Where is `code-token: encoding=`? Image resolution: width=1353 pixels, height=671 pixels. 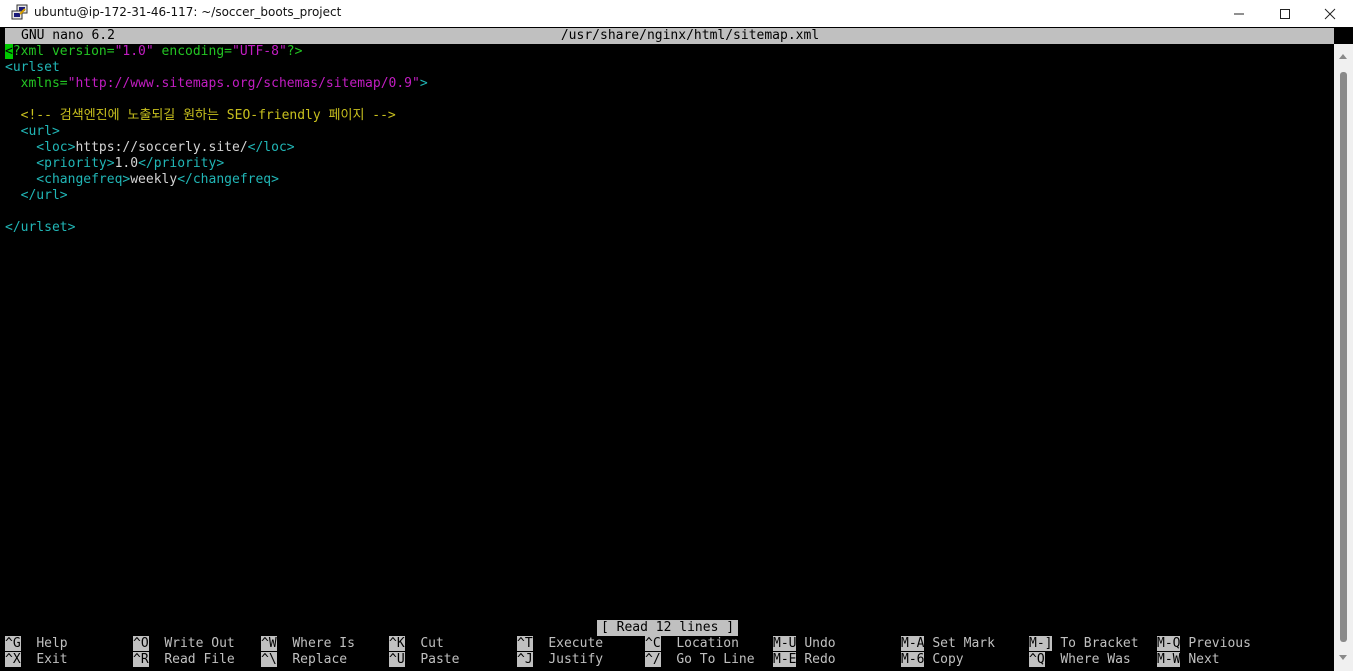
code-token: encoding= is located at coordinates (192, 51).